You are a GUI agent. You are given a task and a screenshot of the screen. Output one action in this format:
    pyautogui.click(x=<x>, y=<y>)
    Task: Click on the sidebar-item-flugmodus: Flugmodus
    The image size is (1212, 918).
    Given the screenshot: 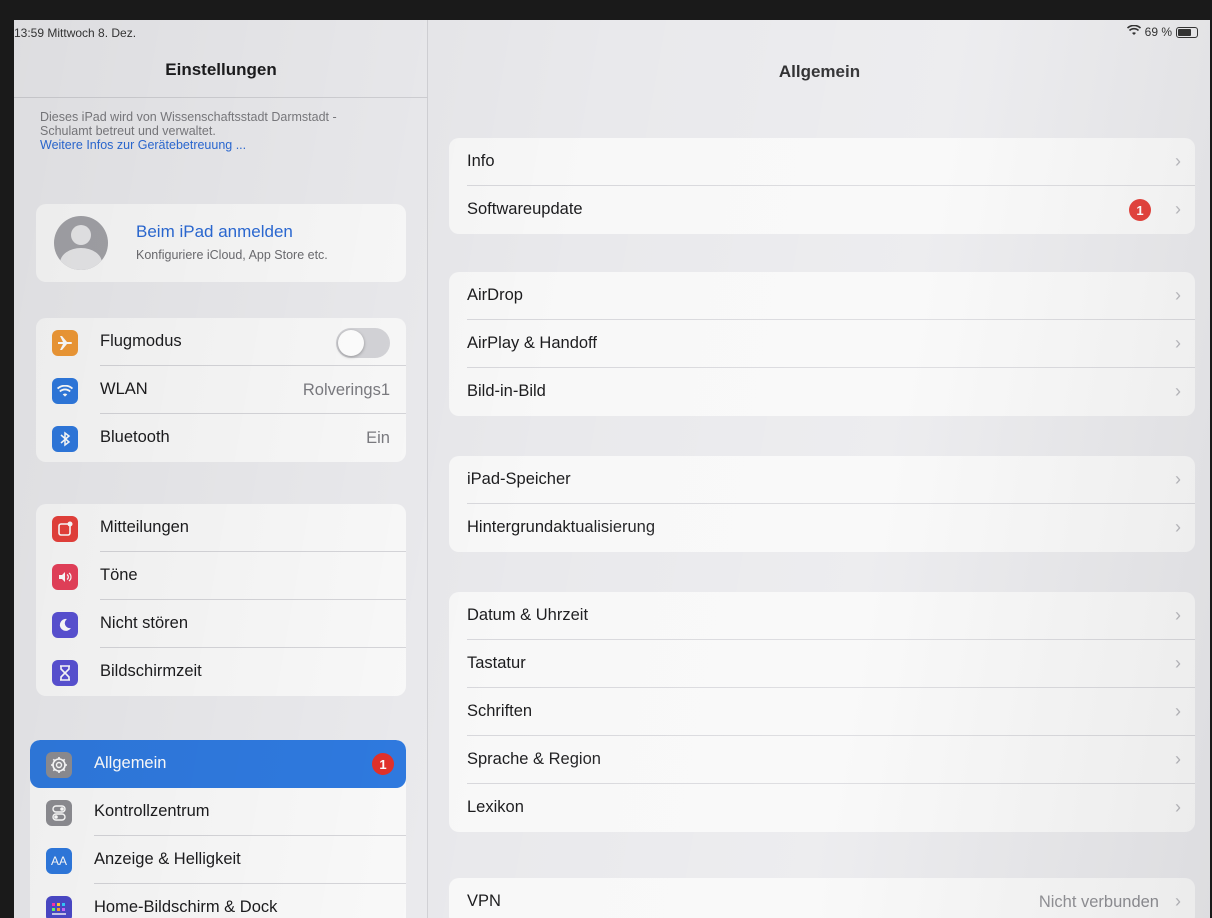 What is the action you would take?
    pyautogui.click(x=221, y=342)
    